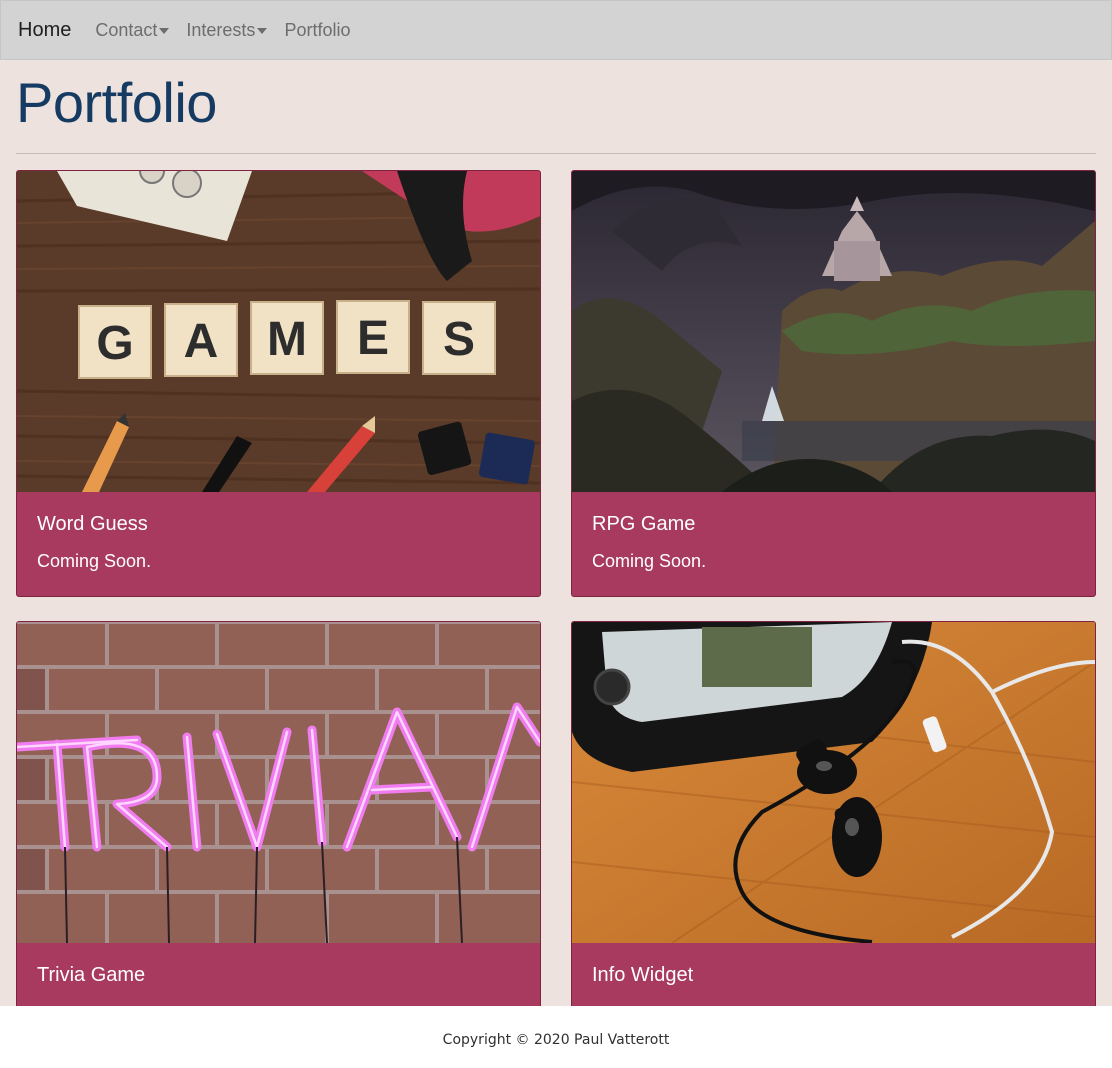 The width and height of the screenshot is (1112, 1068). What do you see at coordinates (278, 782) in the screenshot?
I see `card-image-trivia` at bounding box center [278, 782].